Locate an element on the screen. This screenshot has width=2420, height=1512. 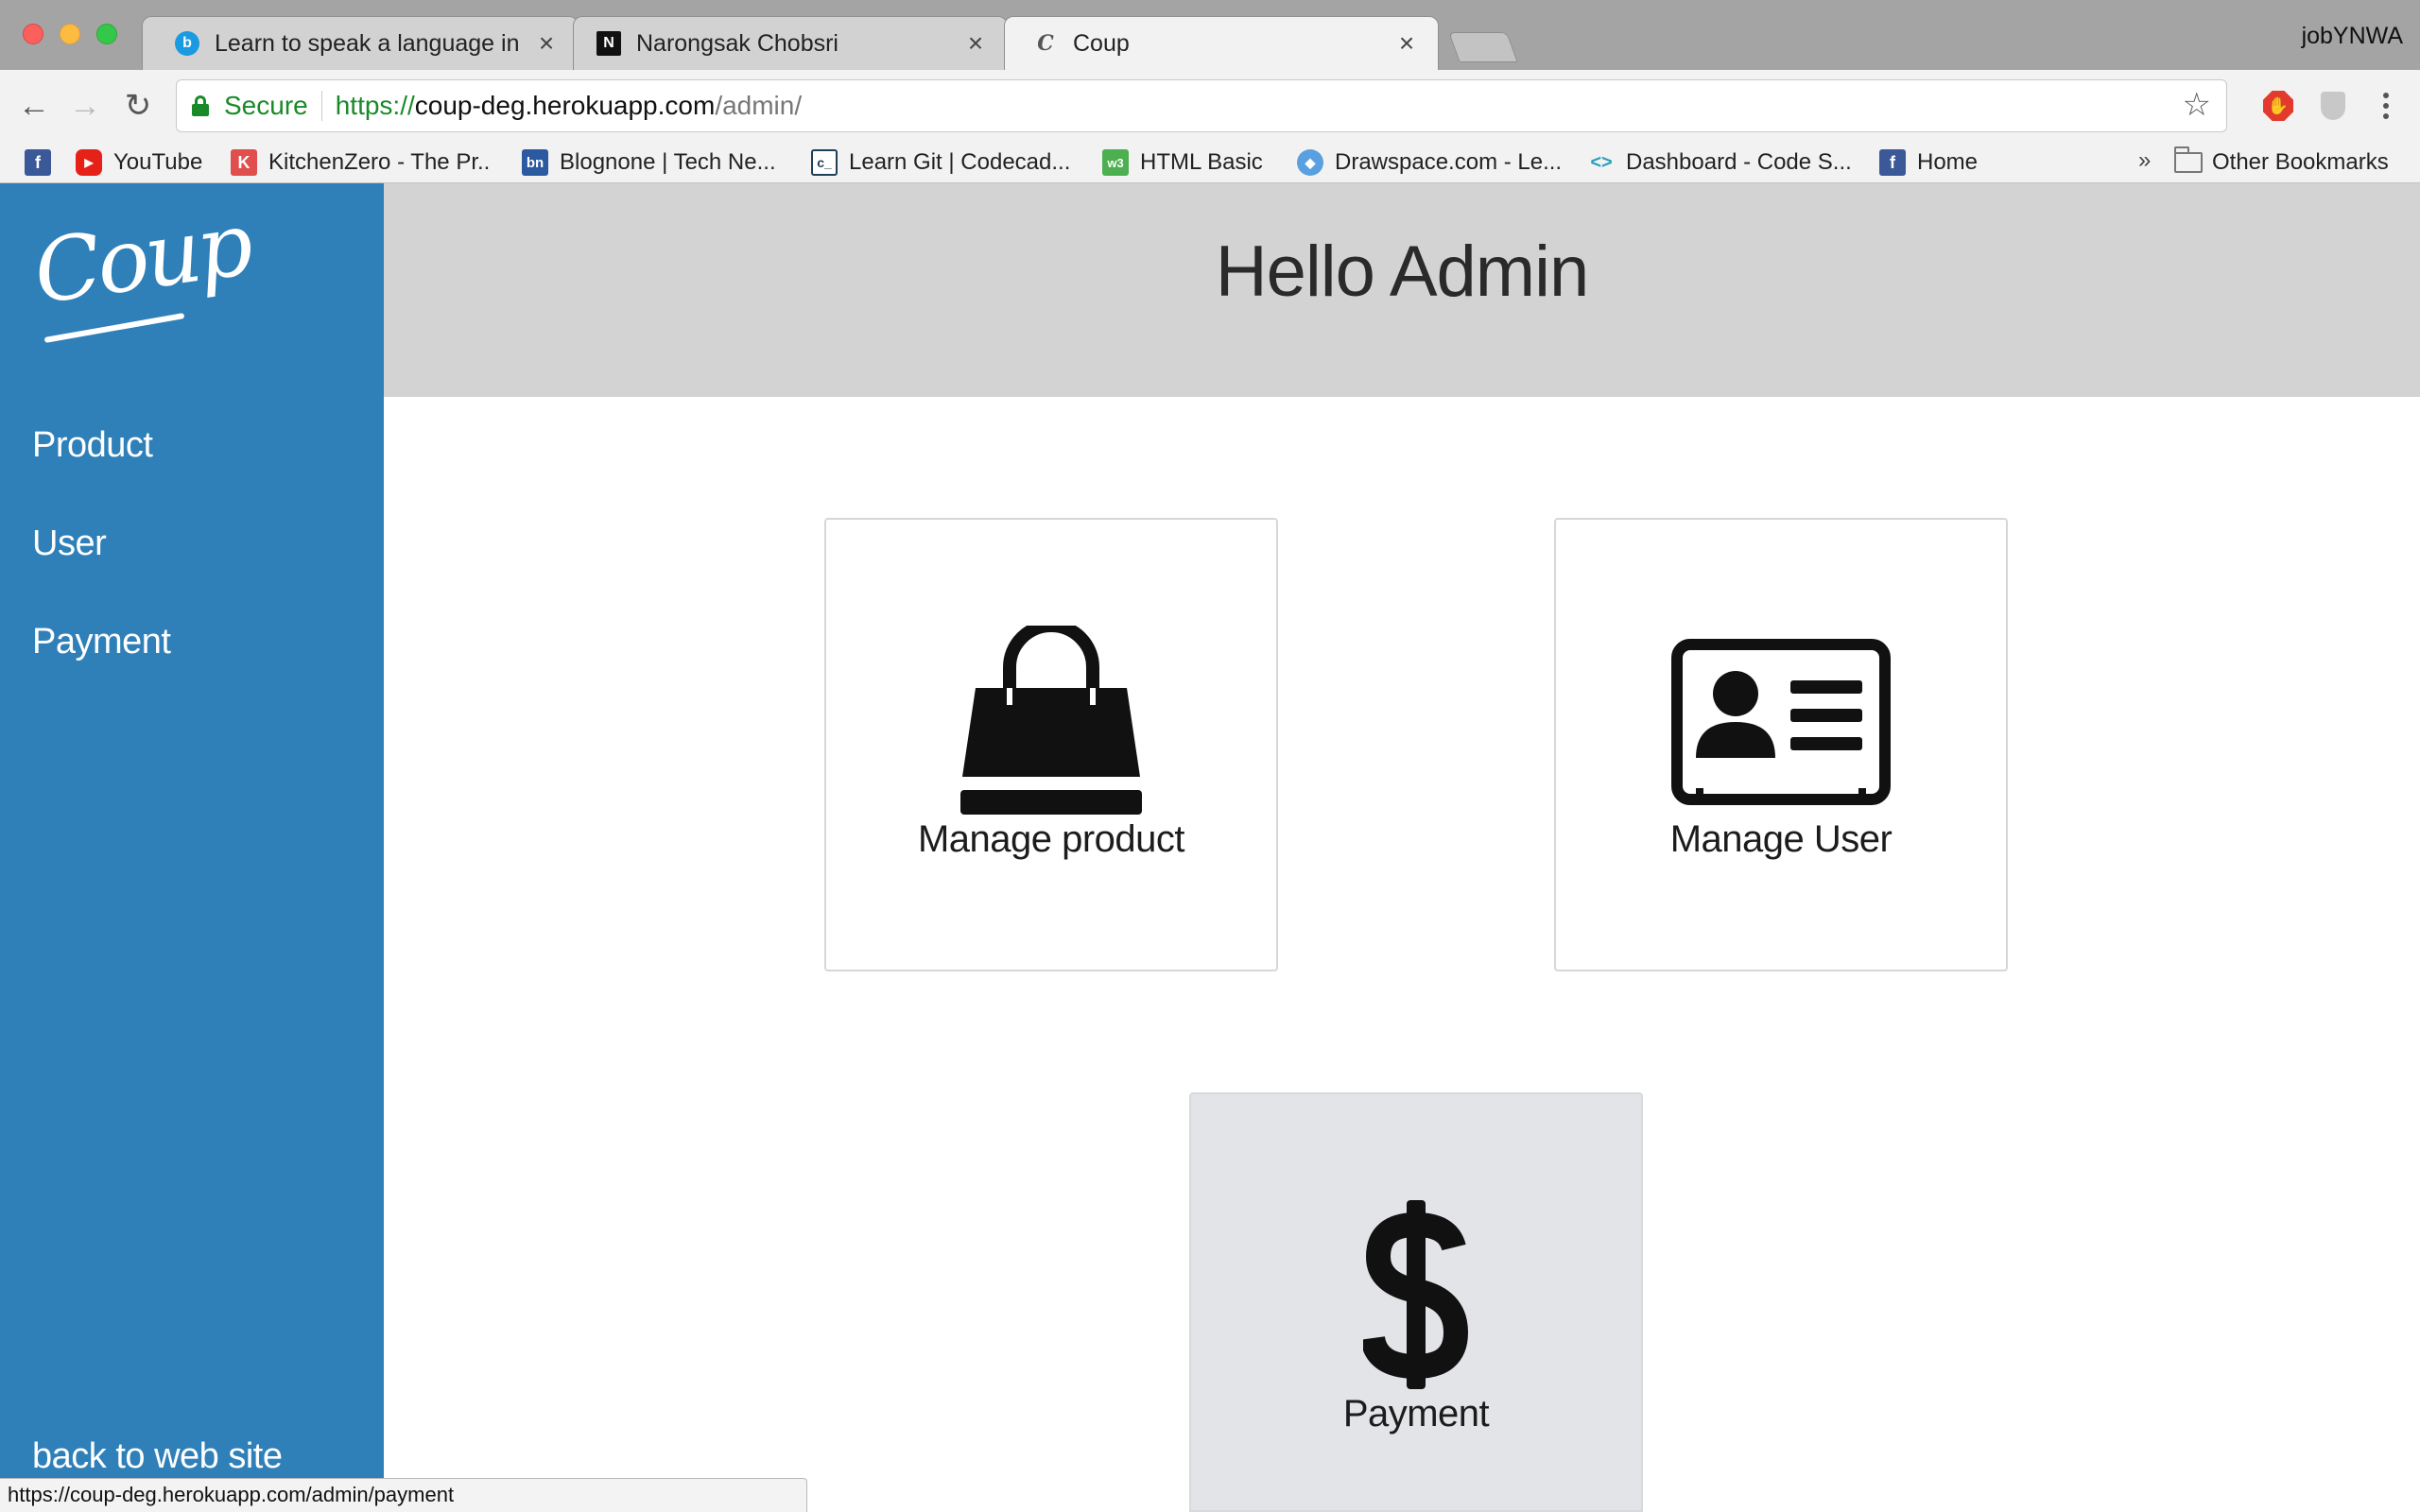
tab-title: Narongsak Chobsri is located at coordinates (737, 43).